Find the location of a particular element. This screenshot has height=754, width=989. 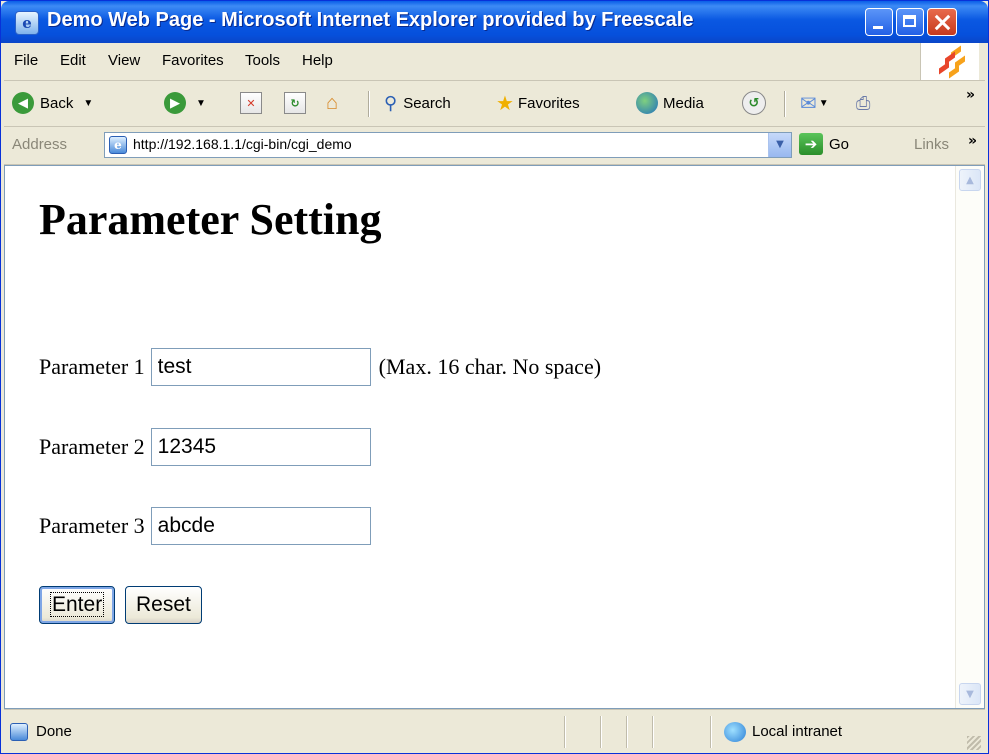

back-label: Back is located at coordinates (57, 103).